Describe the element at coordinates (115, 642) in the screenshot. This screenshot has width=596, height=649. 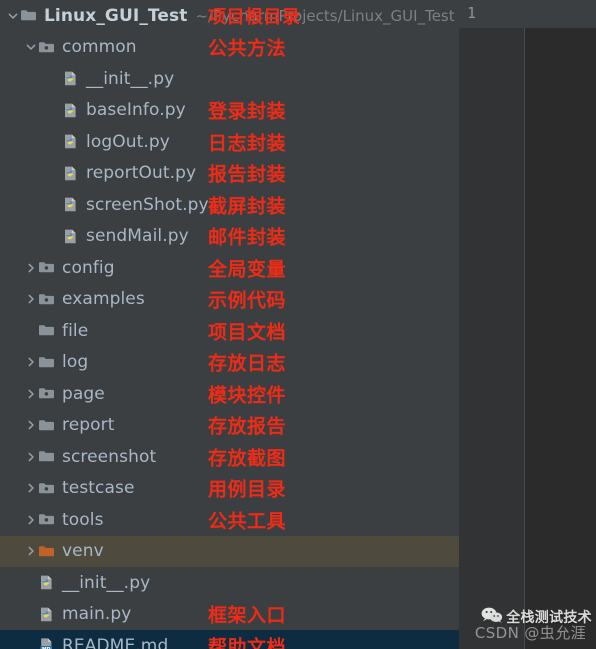
I see `tree-node-label: README.md` at that location.